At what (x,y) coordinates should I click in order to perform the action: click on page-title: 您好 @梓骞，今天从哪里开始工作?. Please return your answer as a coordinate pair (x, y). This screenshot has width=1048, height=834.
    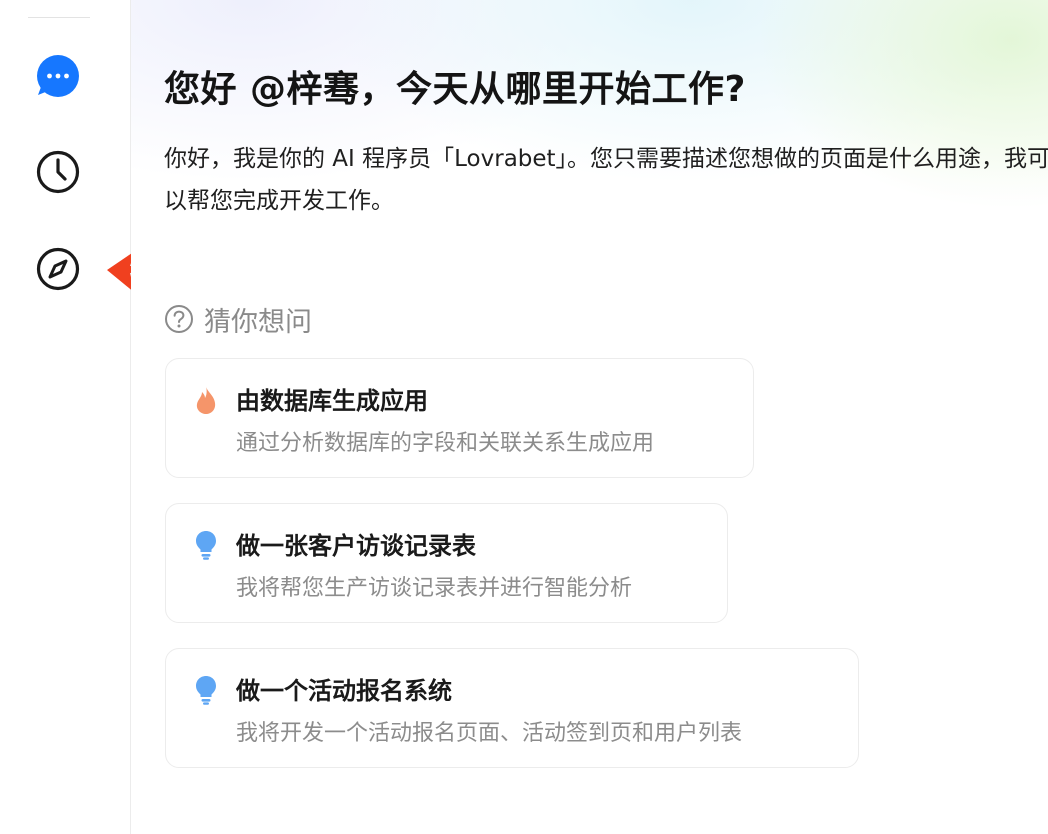
    Looking at the image, I should click on (455, 89).